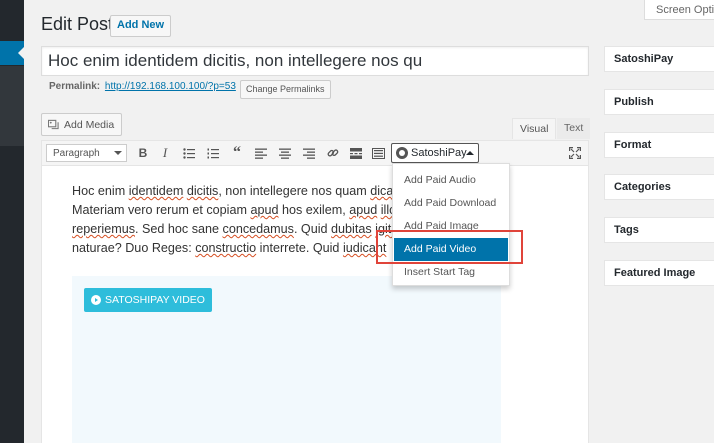 This screenshot has height=443, width=714. Describe the element at coordinates (659, 273) in the screenshot. I see `metabox-featured-image: Featured Image` at that location.